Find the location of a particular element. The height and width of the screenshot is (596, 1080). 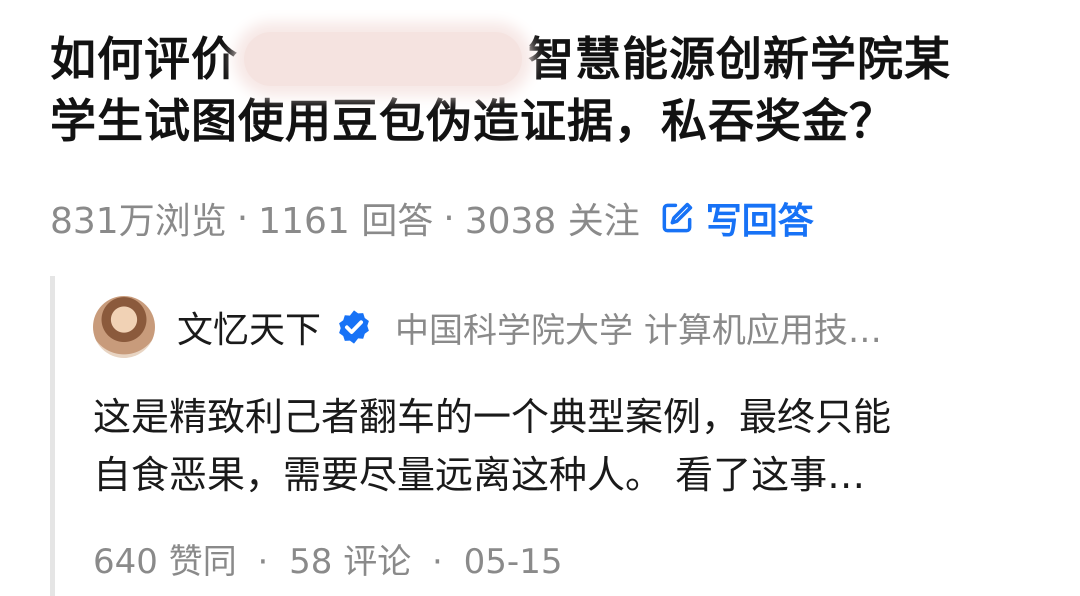

question-title-prefix: 如何评价 is located at coordinates (144, 59).